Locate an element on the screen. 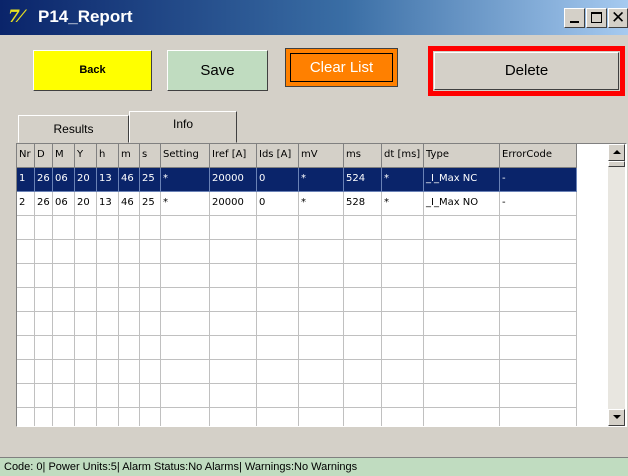 The image size is (628, 476). table-cell: 528 is located at coordinates (363, 204).